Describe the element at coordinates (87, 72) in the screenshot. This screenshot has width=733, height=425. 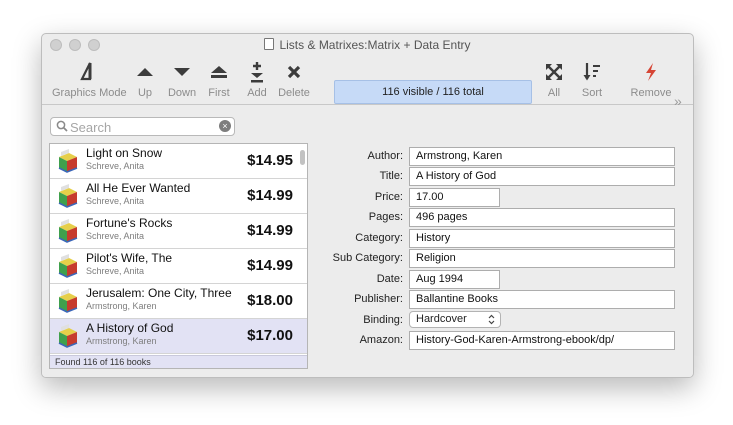
I see `graphics-mode-icon` at that location.